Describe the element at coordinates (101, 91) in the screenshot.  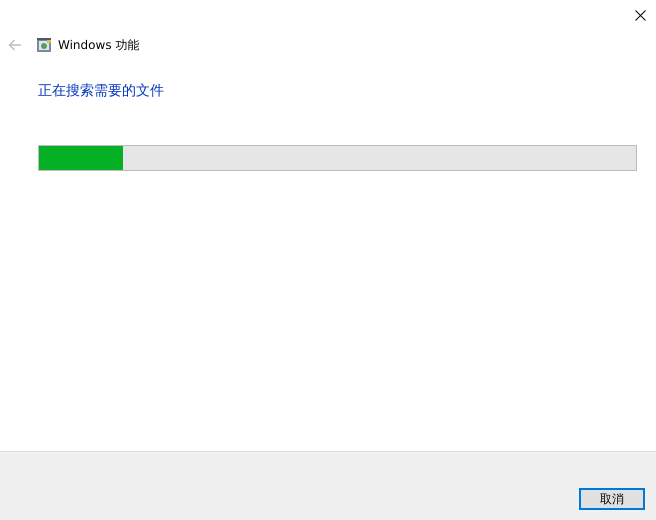
I see `status-heading: 正在搜索需要的文件` at that location.